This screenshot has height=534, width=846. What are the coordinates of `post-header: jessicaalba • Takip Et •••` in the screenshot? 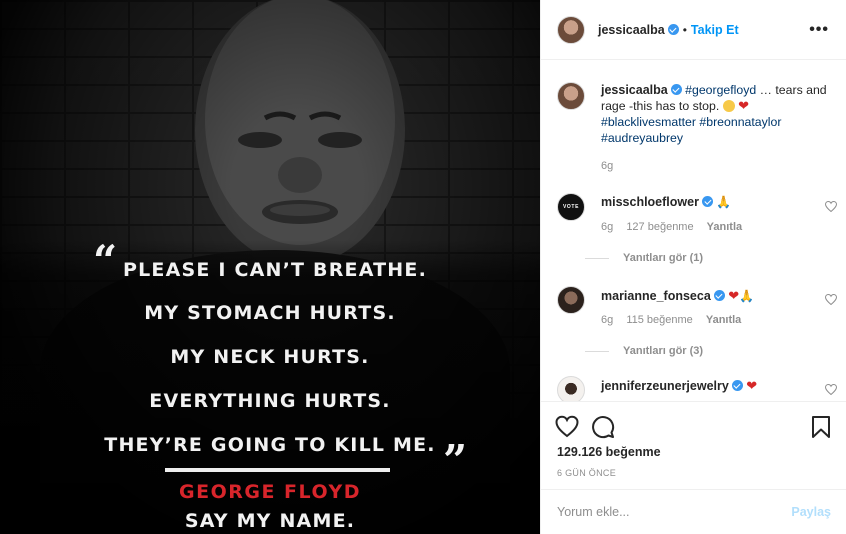 It's located at (693, 30).